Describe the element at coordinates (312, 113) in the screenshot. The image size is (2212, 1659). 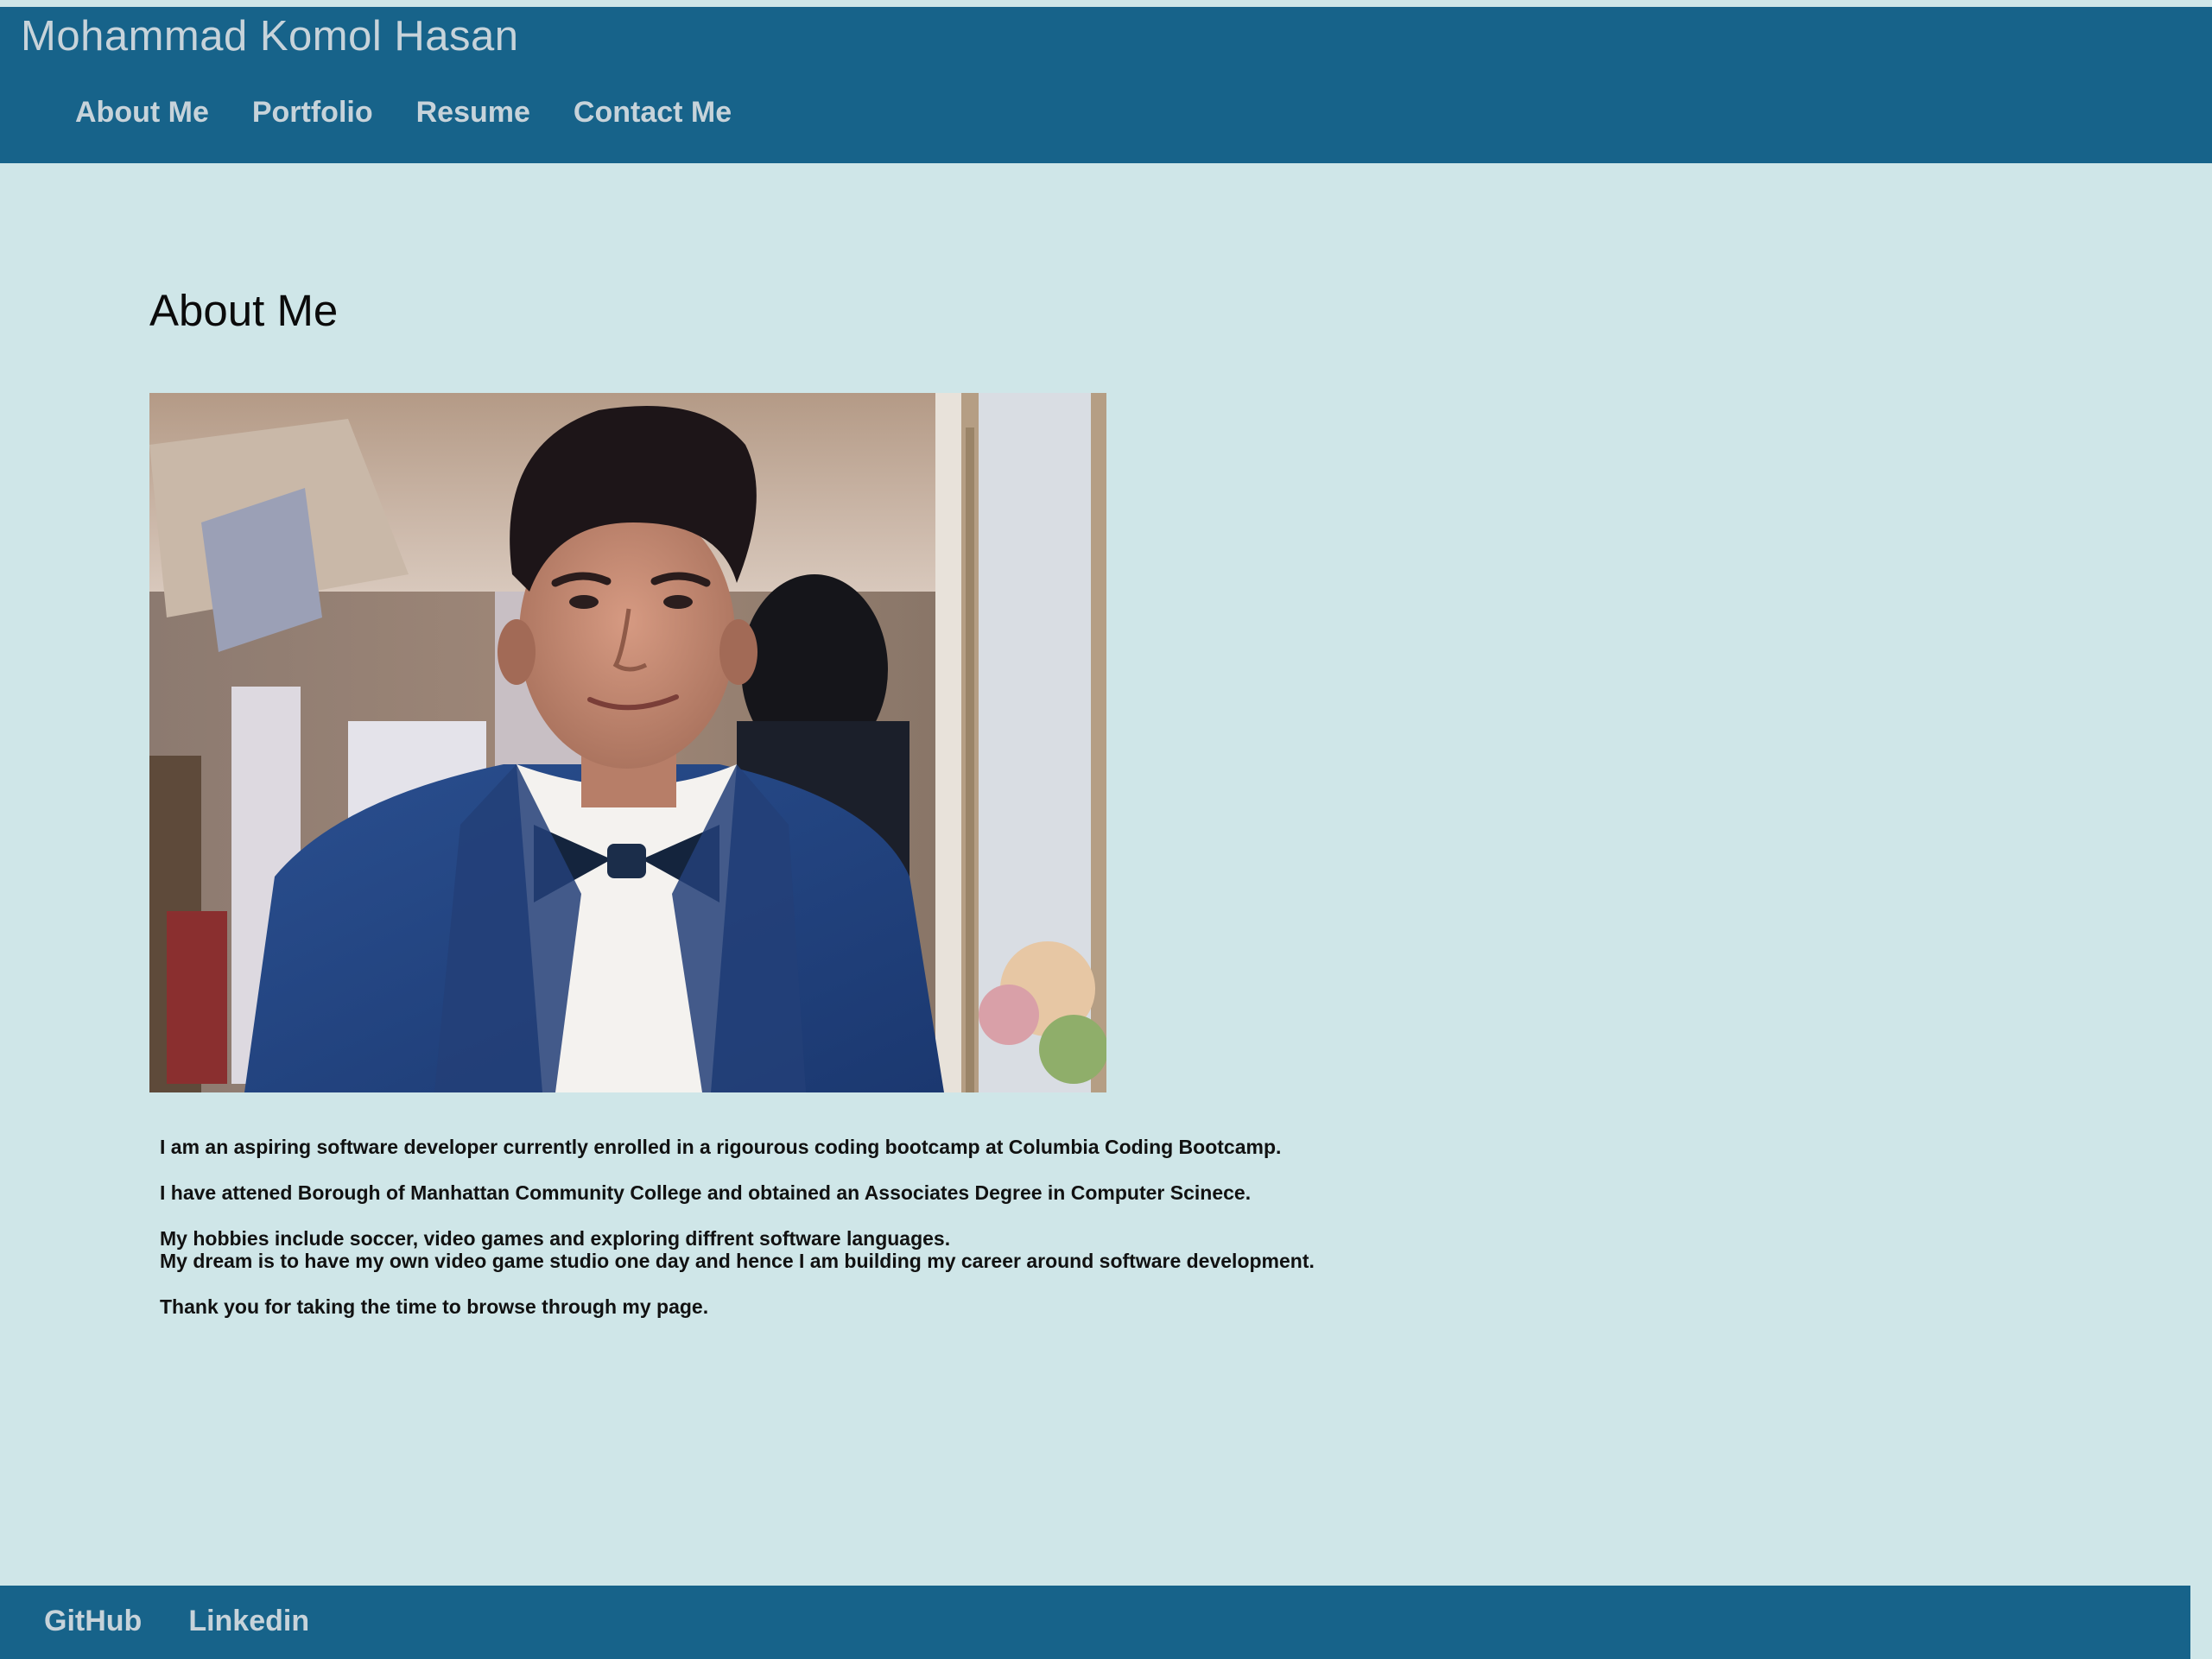
I see `nav-portfolio: Portfolio` at that location.